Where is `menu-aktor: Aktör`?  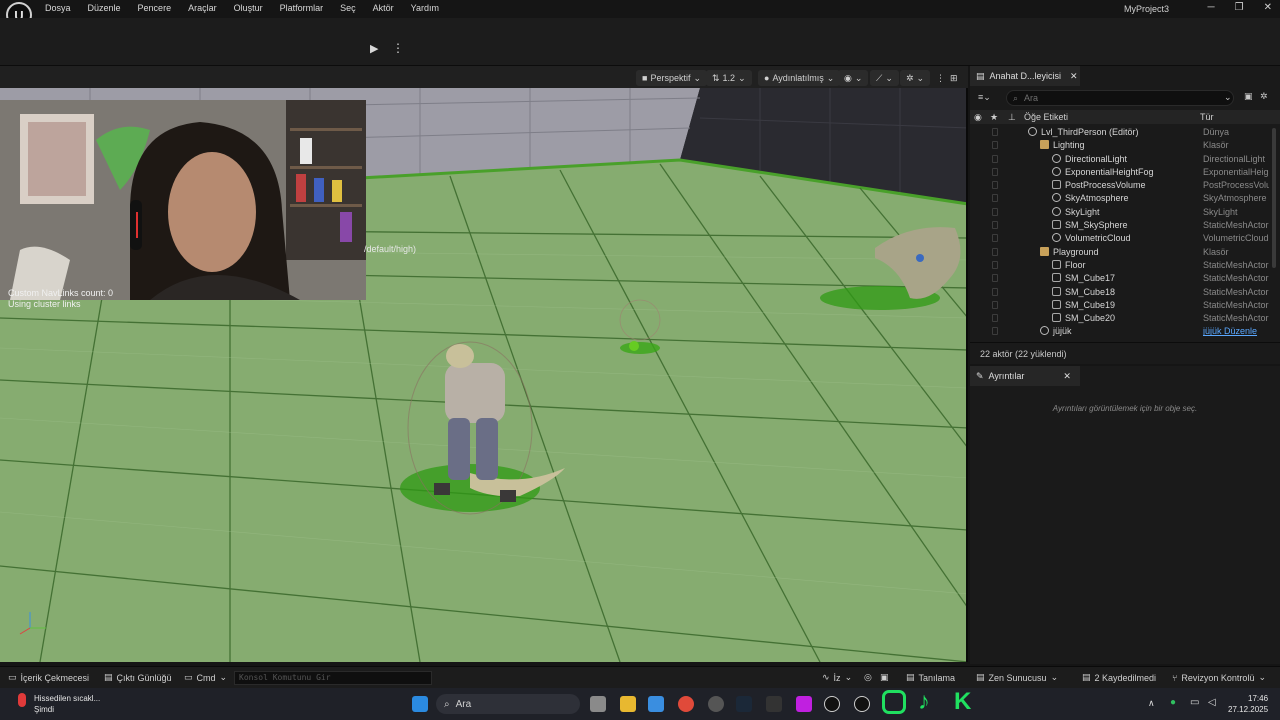 menu-aktor: Aktör is located at coordinates (388, 8).